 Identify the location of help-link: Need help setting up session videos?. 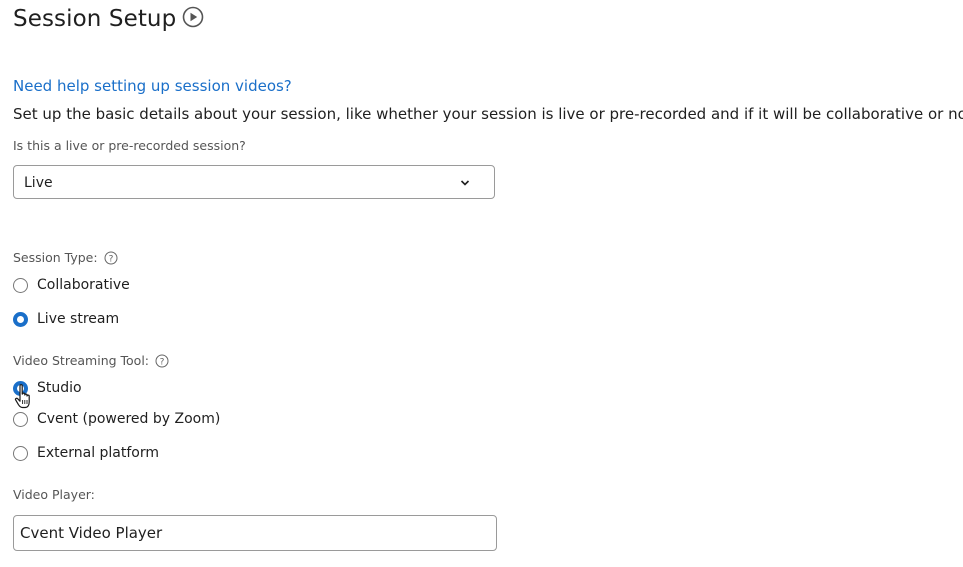
(152, 86).